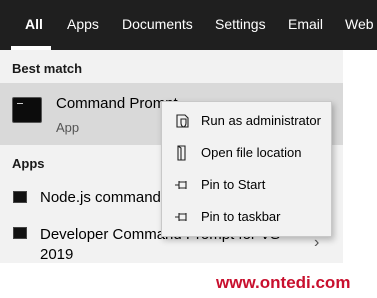 Image resolution: width=377 pixels, height=298 pixels. What do you see at coordinates (117, 103) in the screenshot?
I see `best-match-title: Command Prompt` at bounding box center [117, 103].